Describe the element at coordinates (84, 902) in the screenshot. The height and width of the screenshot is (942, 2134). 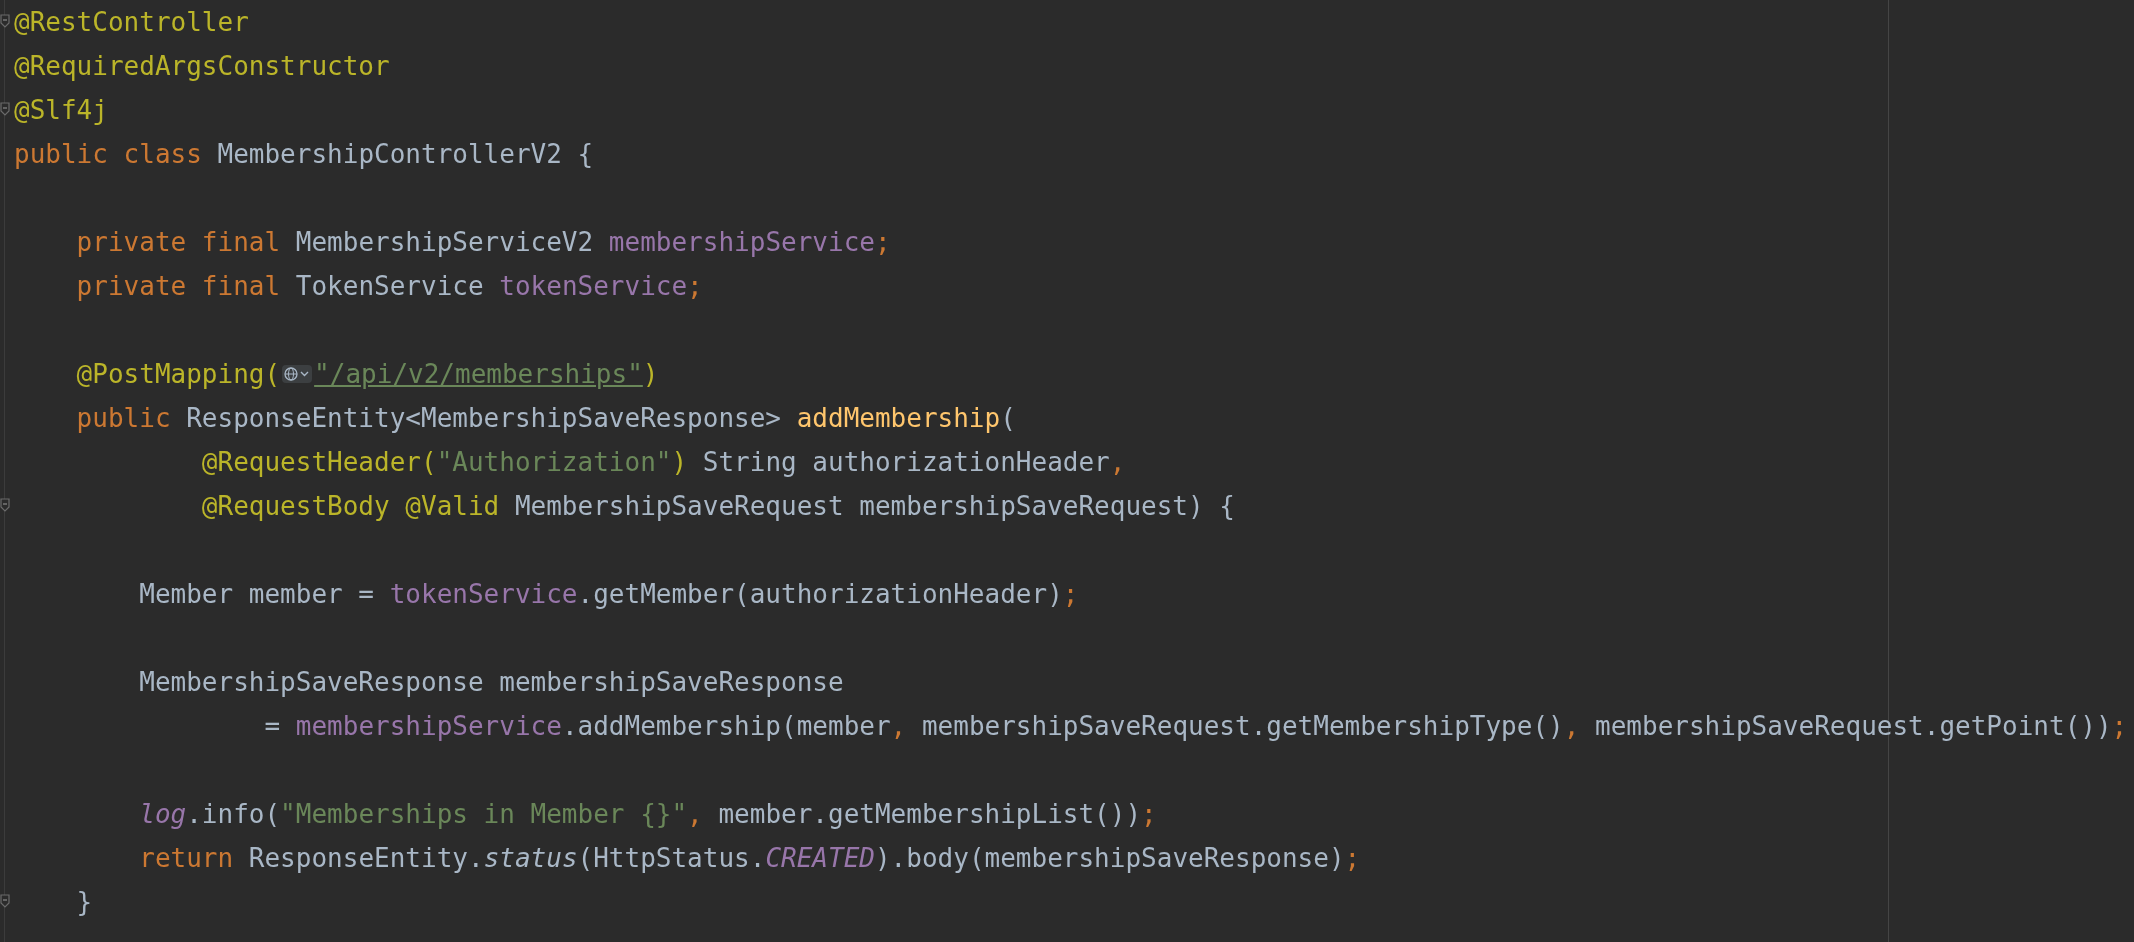
I see `code-line: }` at that location.